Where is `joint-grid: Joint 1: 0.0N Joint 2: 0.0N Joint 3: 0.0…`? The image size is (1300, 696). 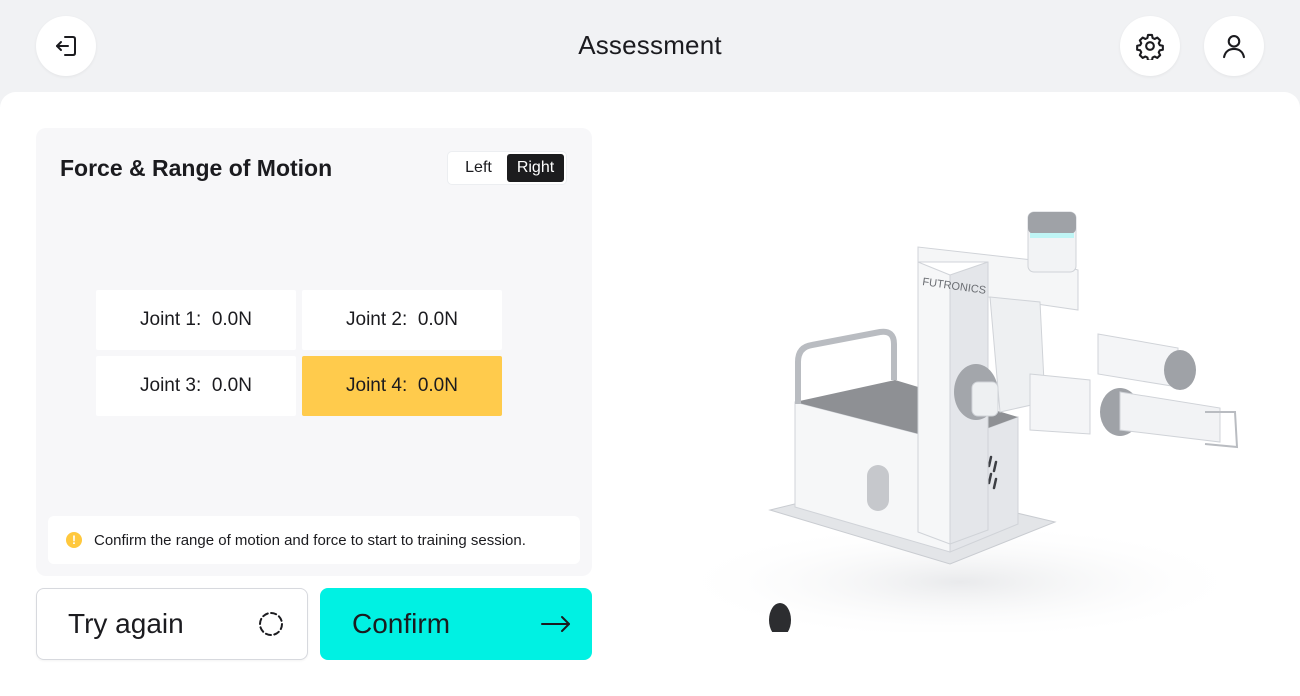
joint-grid: Joint 1: 0.0N Joint 2: 0.0N Joint 3: 0.0… is located at coordinates (299, 353).